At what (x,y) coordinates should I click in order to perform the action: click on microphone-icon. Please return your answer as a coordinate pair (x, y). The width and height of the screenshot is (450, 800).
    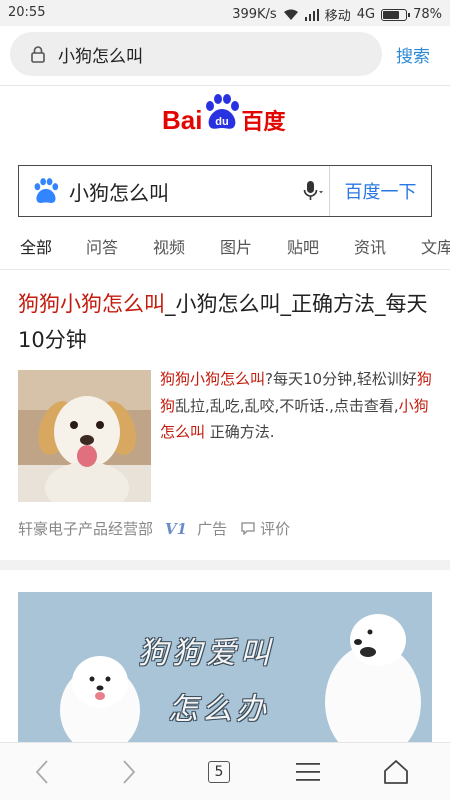
    Looking at the image, I should click on (313, 190).